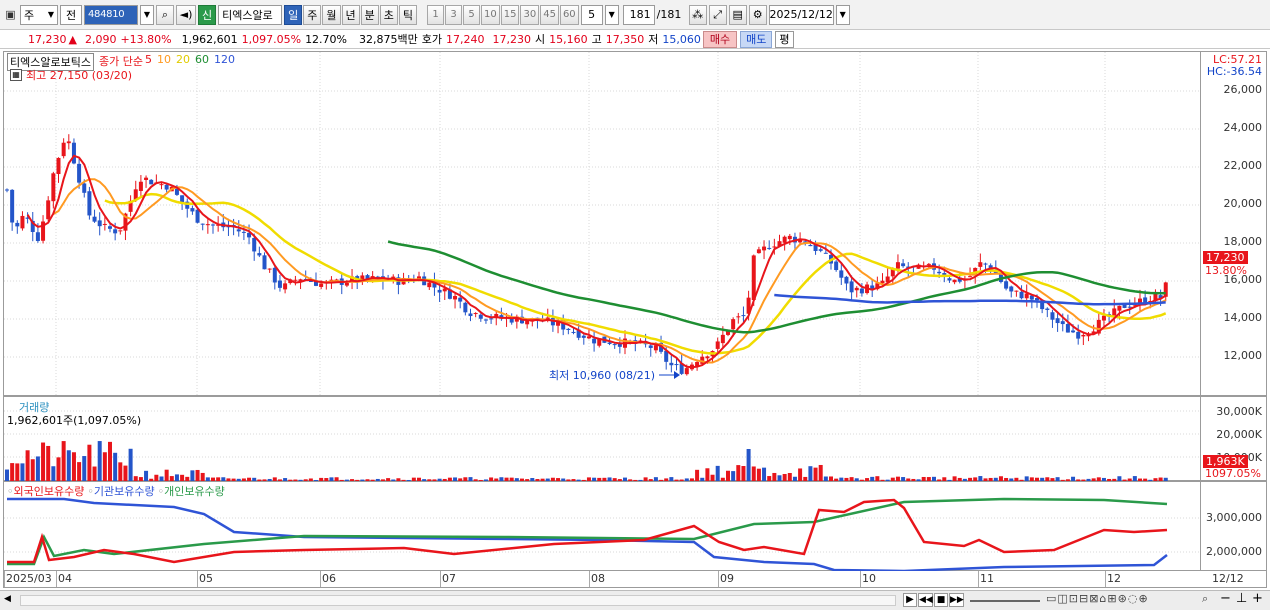 Image resolution: width=1270 pixels, height=610 pixels. Describe the element at coordinates (435, 14) in the screenshot. I see `count-button-1: 1` at that location.